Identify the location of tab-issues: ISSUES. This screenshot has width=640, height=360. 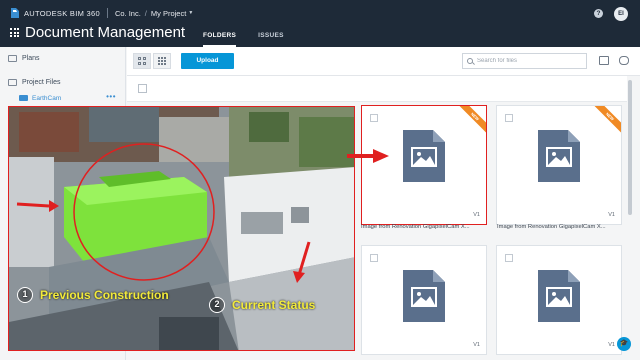
(271, 38).